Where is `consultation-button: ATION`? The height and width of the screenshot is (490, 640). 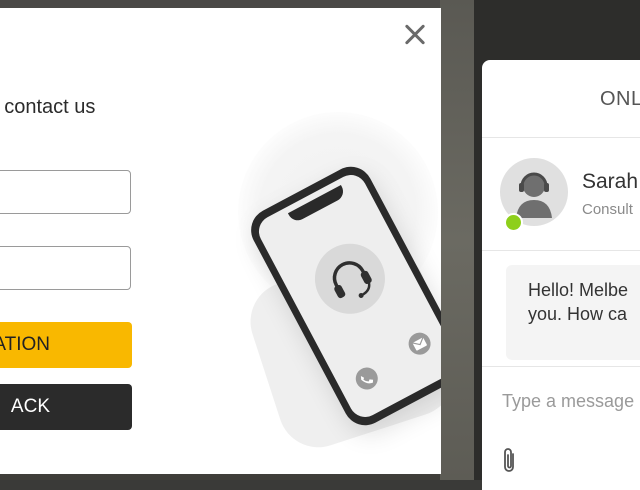 consultation-button: ATION is located at coordinates (66, 345).